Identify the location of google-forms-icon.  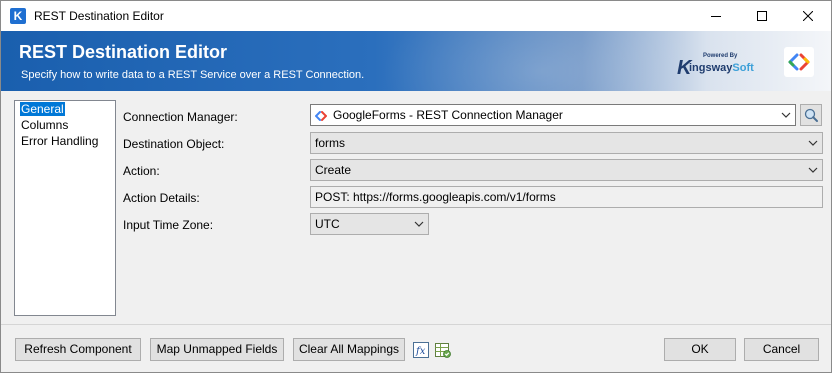
(321, 115).